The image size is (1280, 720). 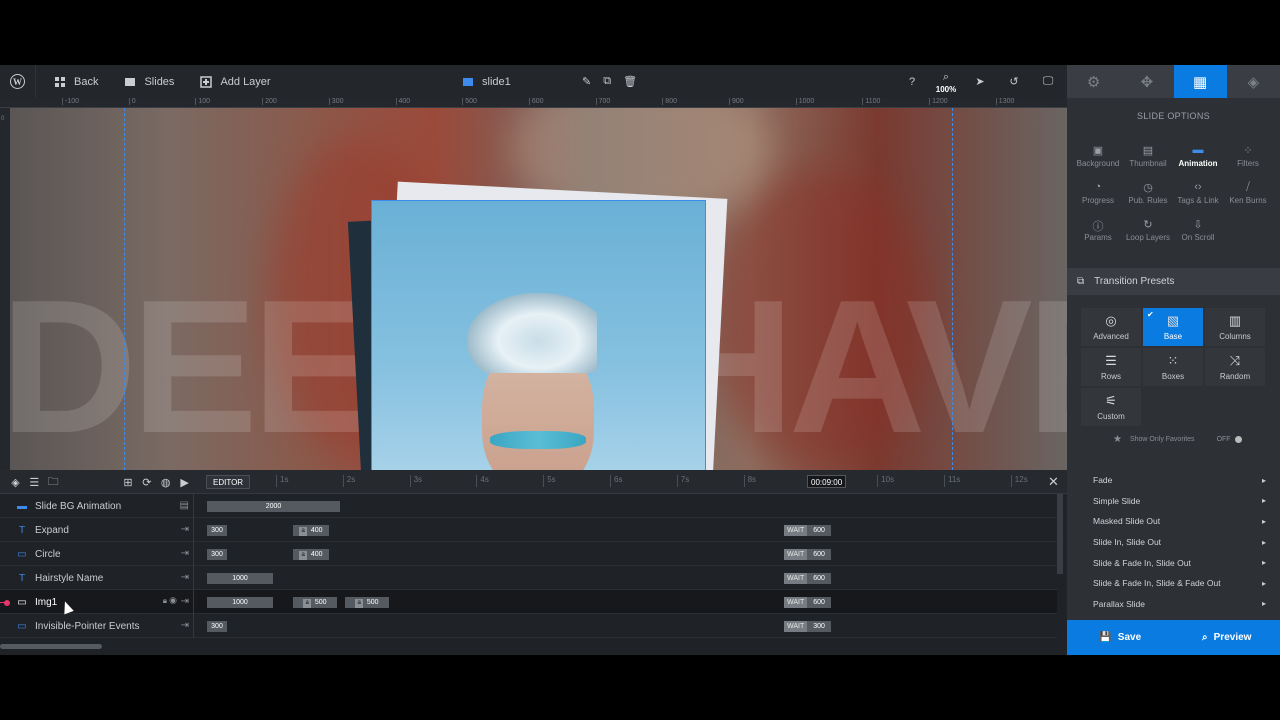 What do you see at coordinates (228, 482) in the screenshot?
I see `editor-button: EDITOR` at bounding box center [228, 482].